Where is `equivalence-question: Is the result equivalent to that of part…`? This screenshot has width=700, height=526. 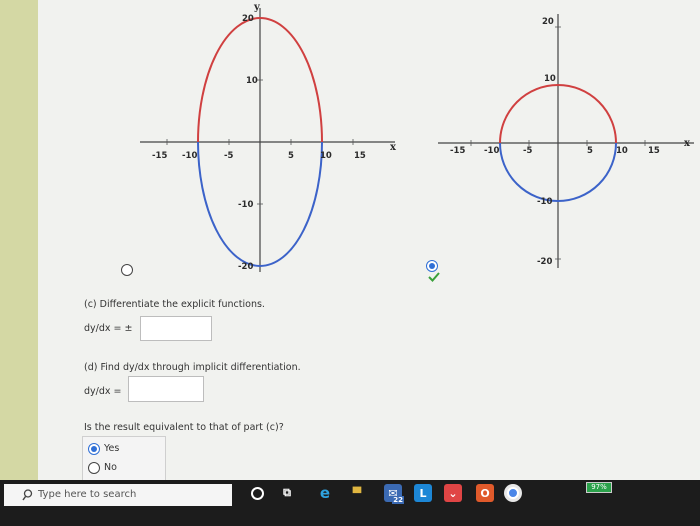 equivalence-question: Is the result equivalent to that of part… is located at coordinates (184, 427).